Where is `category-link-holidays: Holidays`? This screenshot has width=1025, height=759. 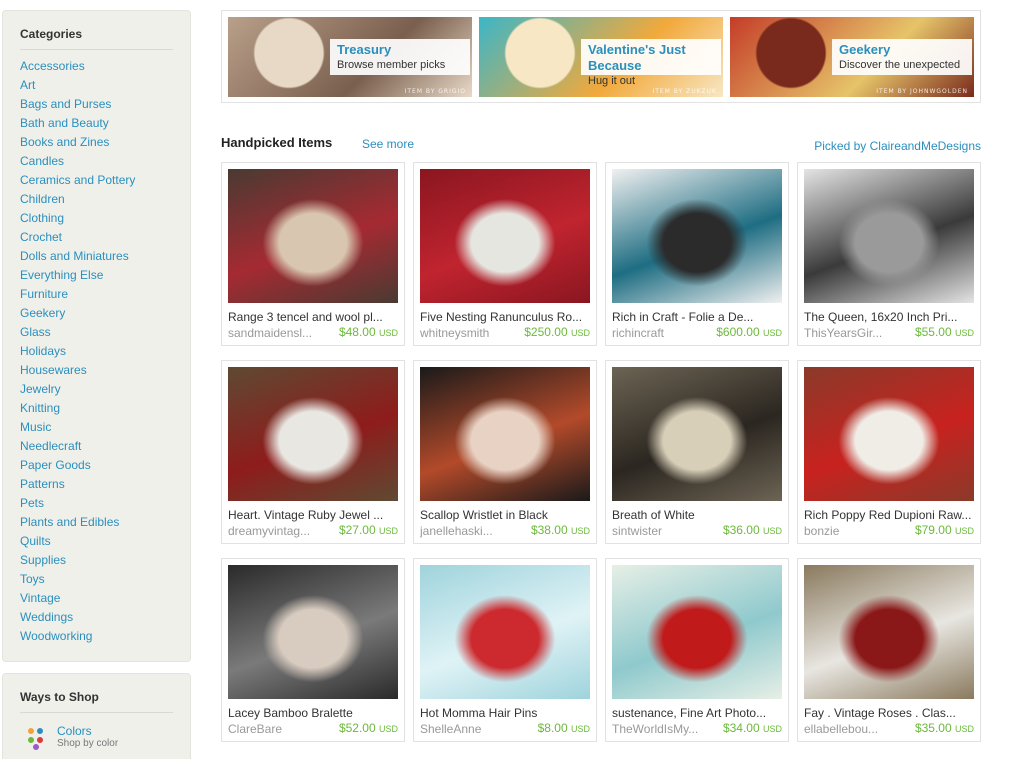
category-link-holidays: Holidays is located at coordinates (43, 351).